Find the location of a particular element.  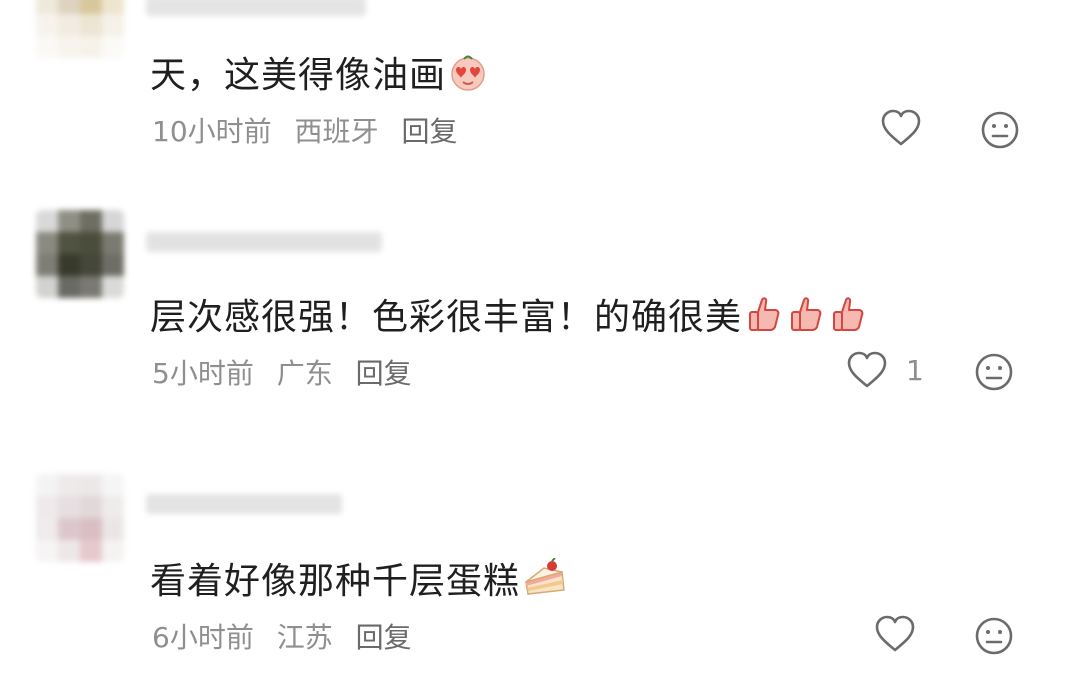

comment-meta: 5小时前 广东 回复 is located at coordinates (289, 372).